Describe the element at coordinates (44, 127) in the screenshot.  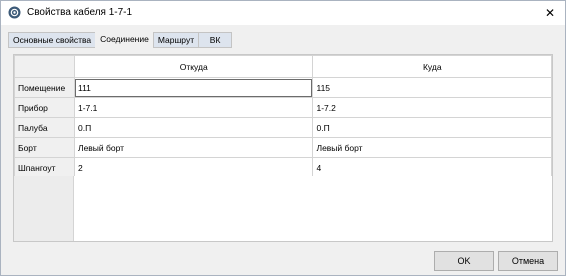
I see `row-header-deck: Палуба` at that location.